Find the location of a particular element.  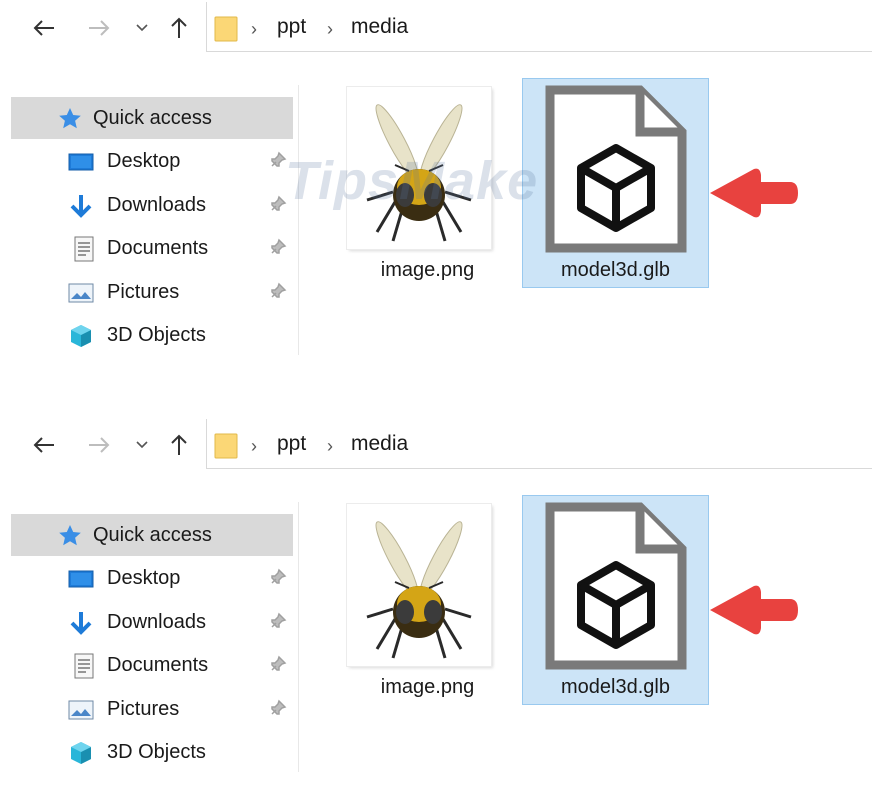

bee-image is located at coordinates (419, 590).